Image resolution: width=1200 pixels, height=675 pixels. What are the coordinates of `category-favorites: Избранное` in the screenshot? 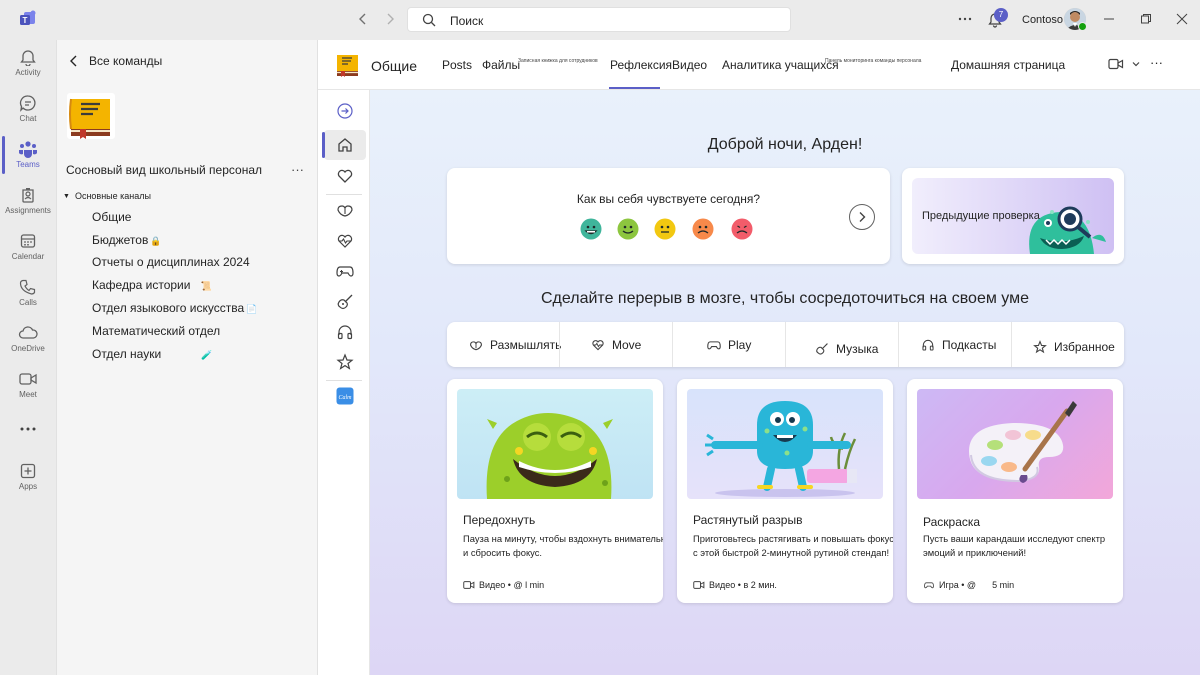 It's located at (1074, 346).